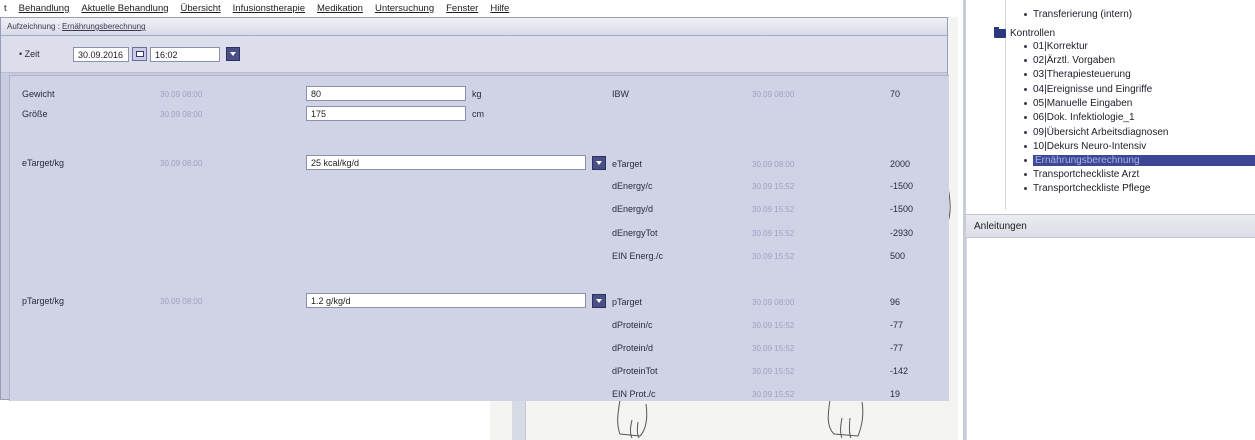 The width and height of the screenshot is (1255, 440). What do you see at coordinates (635, 371) in the screenshot?
I see `label-dproteintot: dProteinTot` at bounding box center [635, 371].